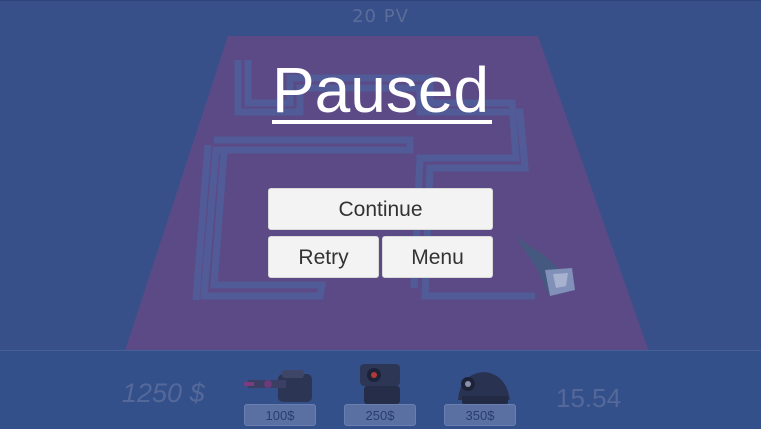 The height and width of the screenshot is (429, 761). I want to click on price-button: 250$, so click(380, 415).